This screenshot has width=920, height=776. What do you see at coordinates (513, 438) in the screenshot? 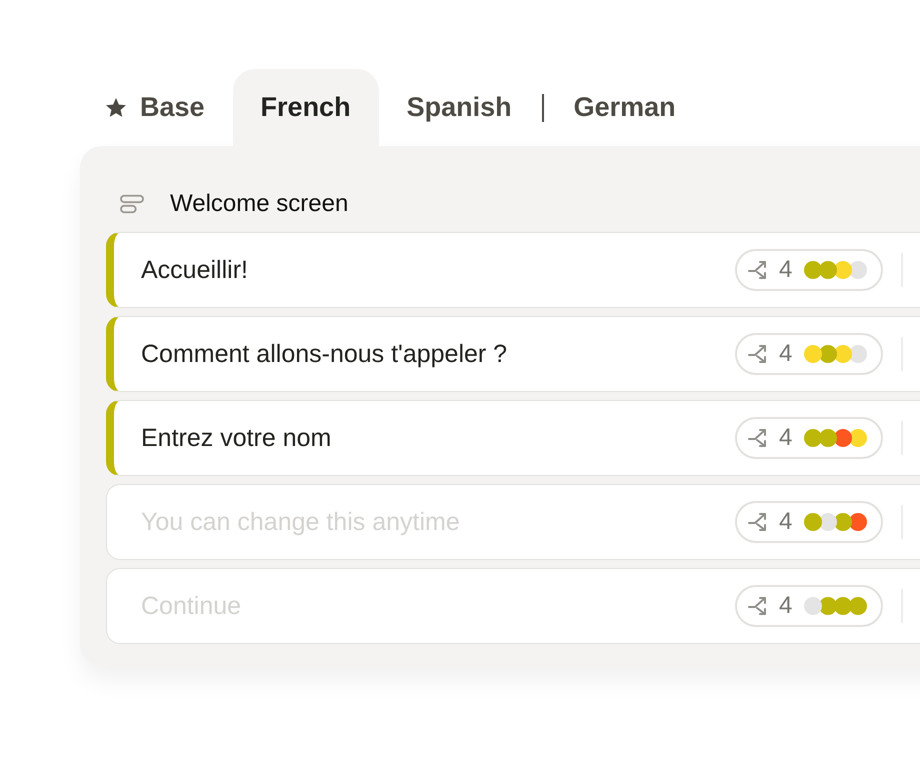
I see `string-row: Entrez votre nom 4` at bounding box center [513, 438].